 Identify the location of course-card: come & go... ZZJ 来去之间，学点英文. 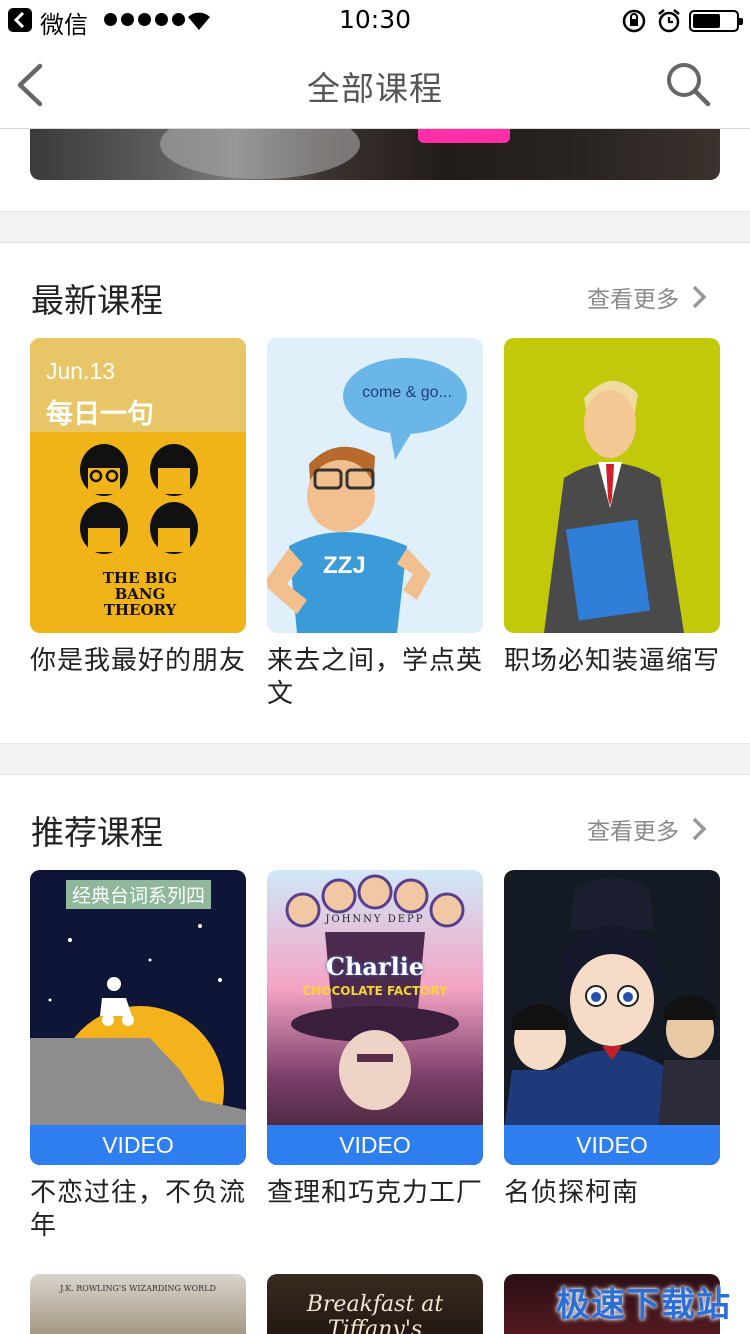
(375, 524).